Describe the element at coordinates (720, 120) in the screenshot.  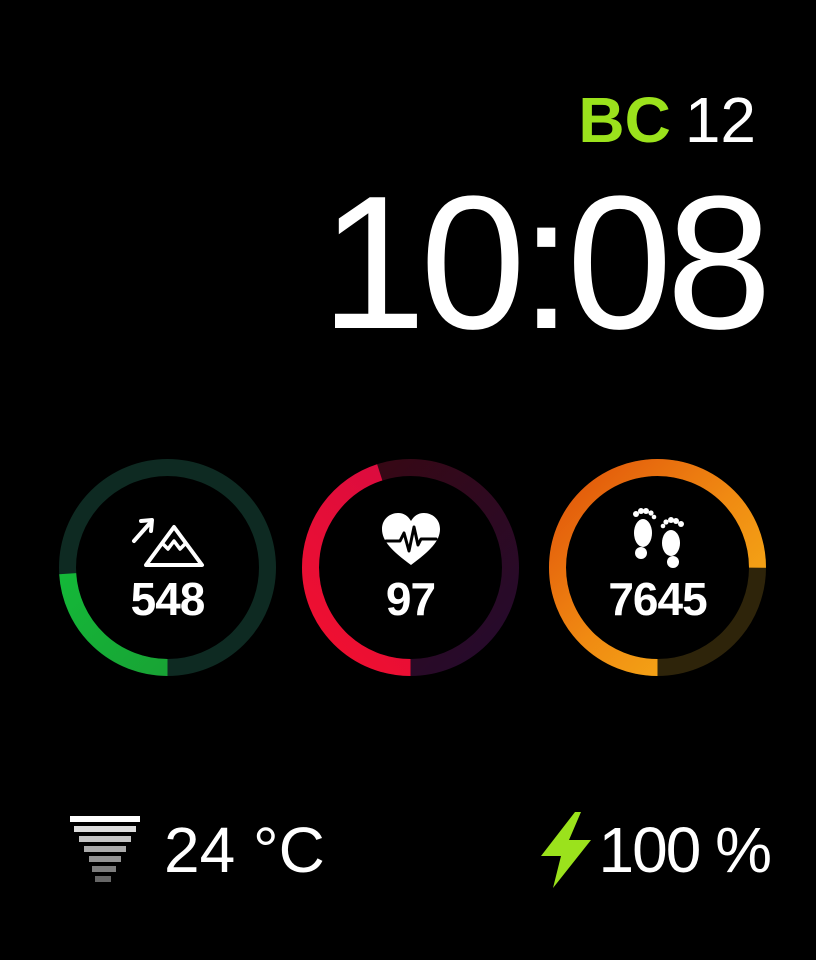
I see `day-label: 12` at that location.